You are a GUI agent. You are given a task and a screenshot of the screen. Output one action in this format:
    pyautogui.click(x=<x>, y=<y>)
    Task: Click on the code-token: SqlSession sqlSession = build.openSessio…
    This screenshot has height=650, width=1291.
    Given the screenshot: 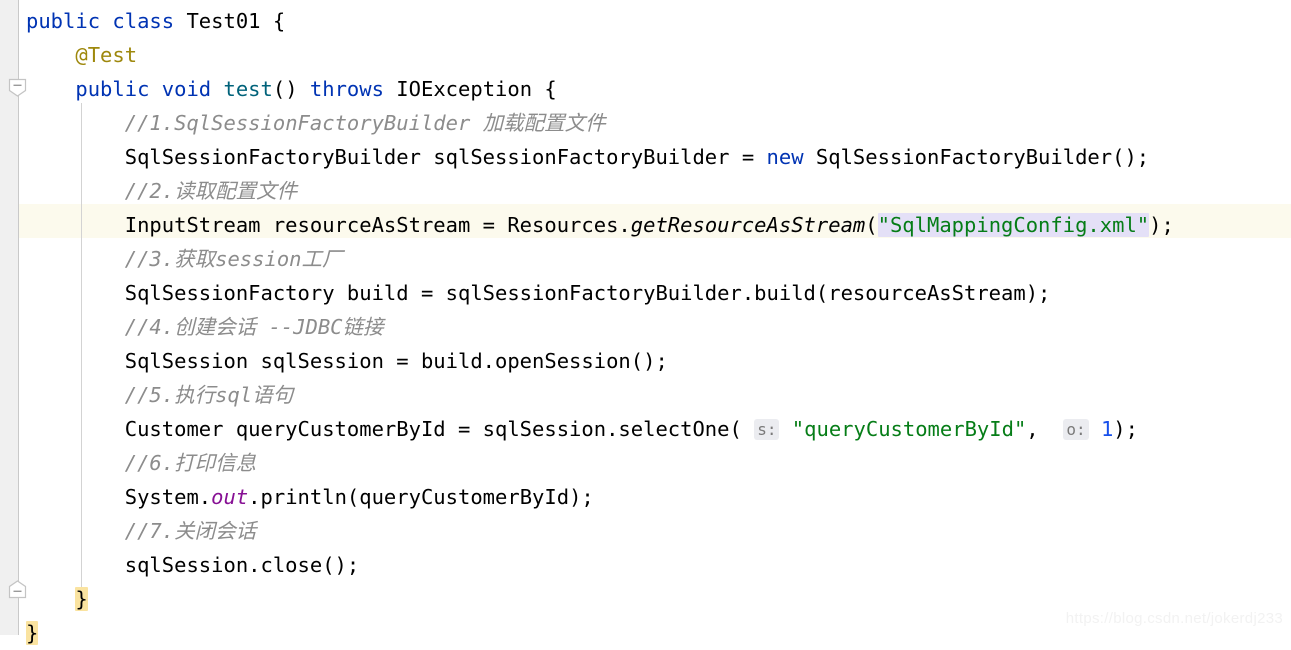 What is the action you would take?
    pyautogui.click(x=347, y=361)
    